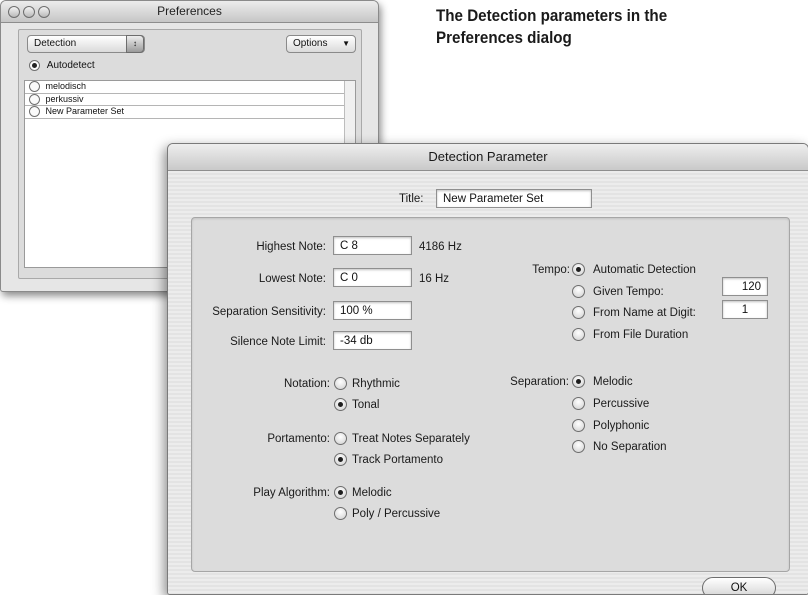 The height and width of the screenshot is (595, 808). I want to click on silence-note-limit-field: -34 db, so click(372, 340).